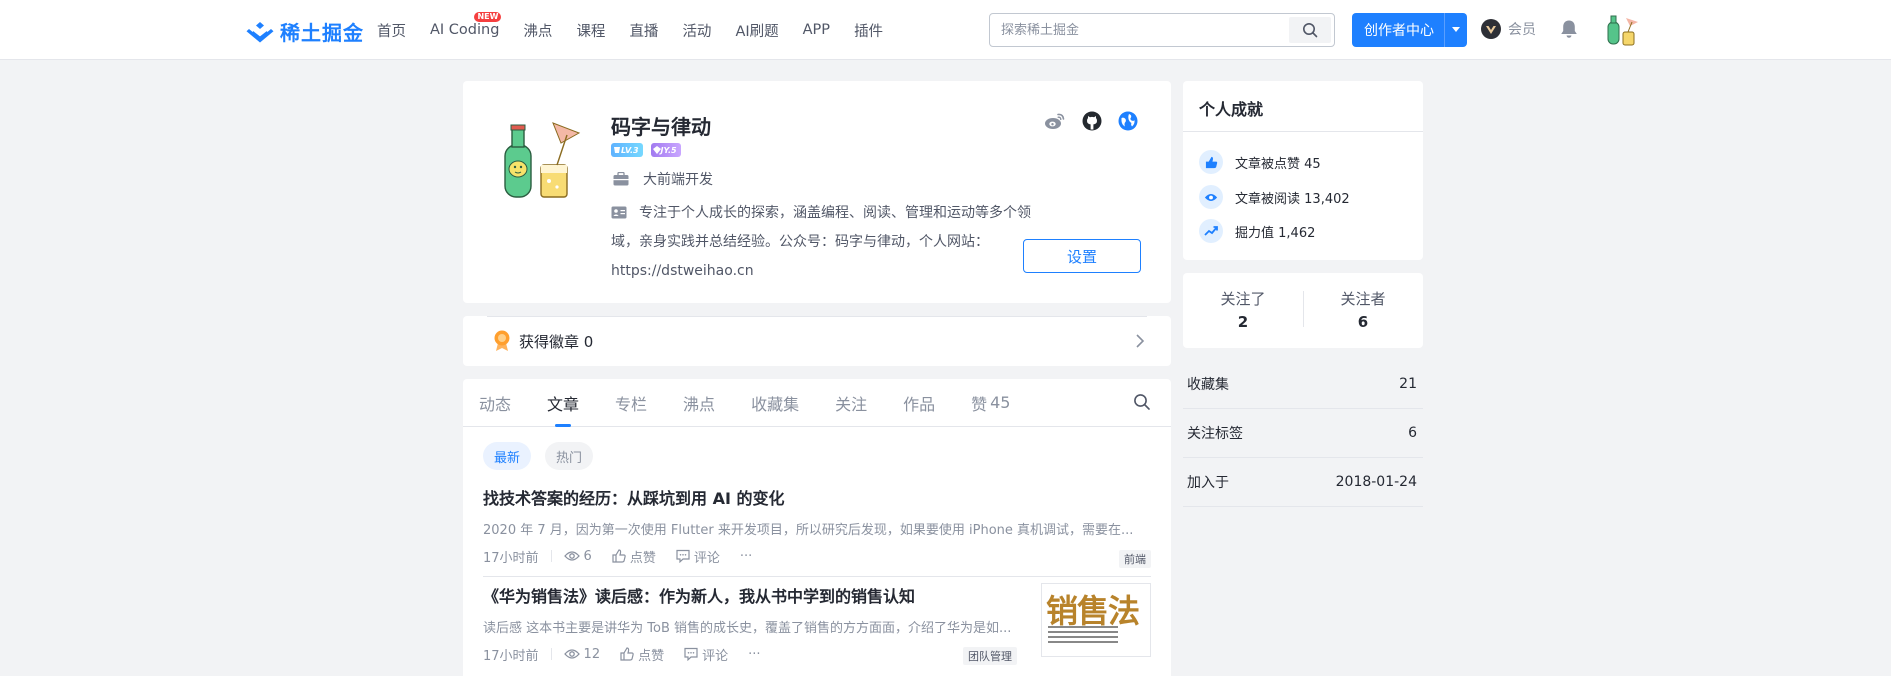 This screenshot has width=1891, height=676. Describe the element at coordinates (756, 30) in the screenshot. I see `nav-ai-quiz: AI刷题` at that location.